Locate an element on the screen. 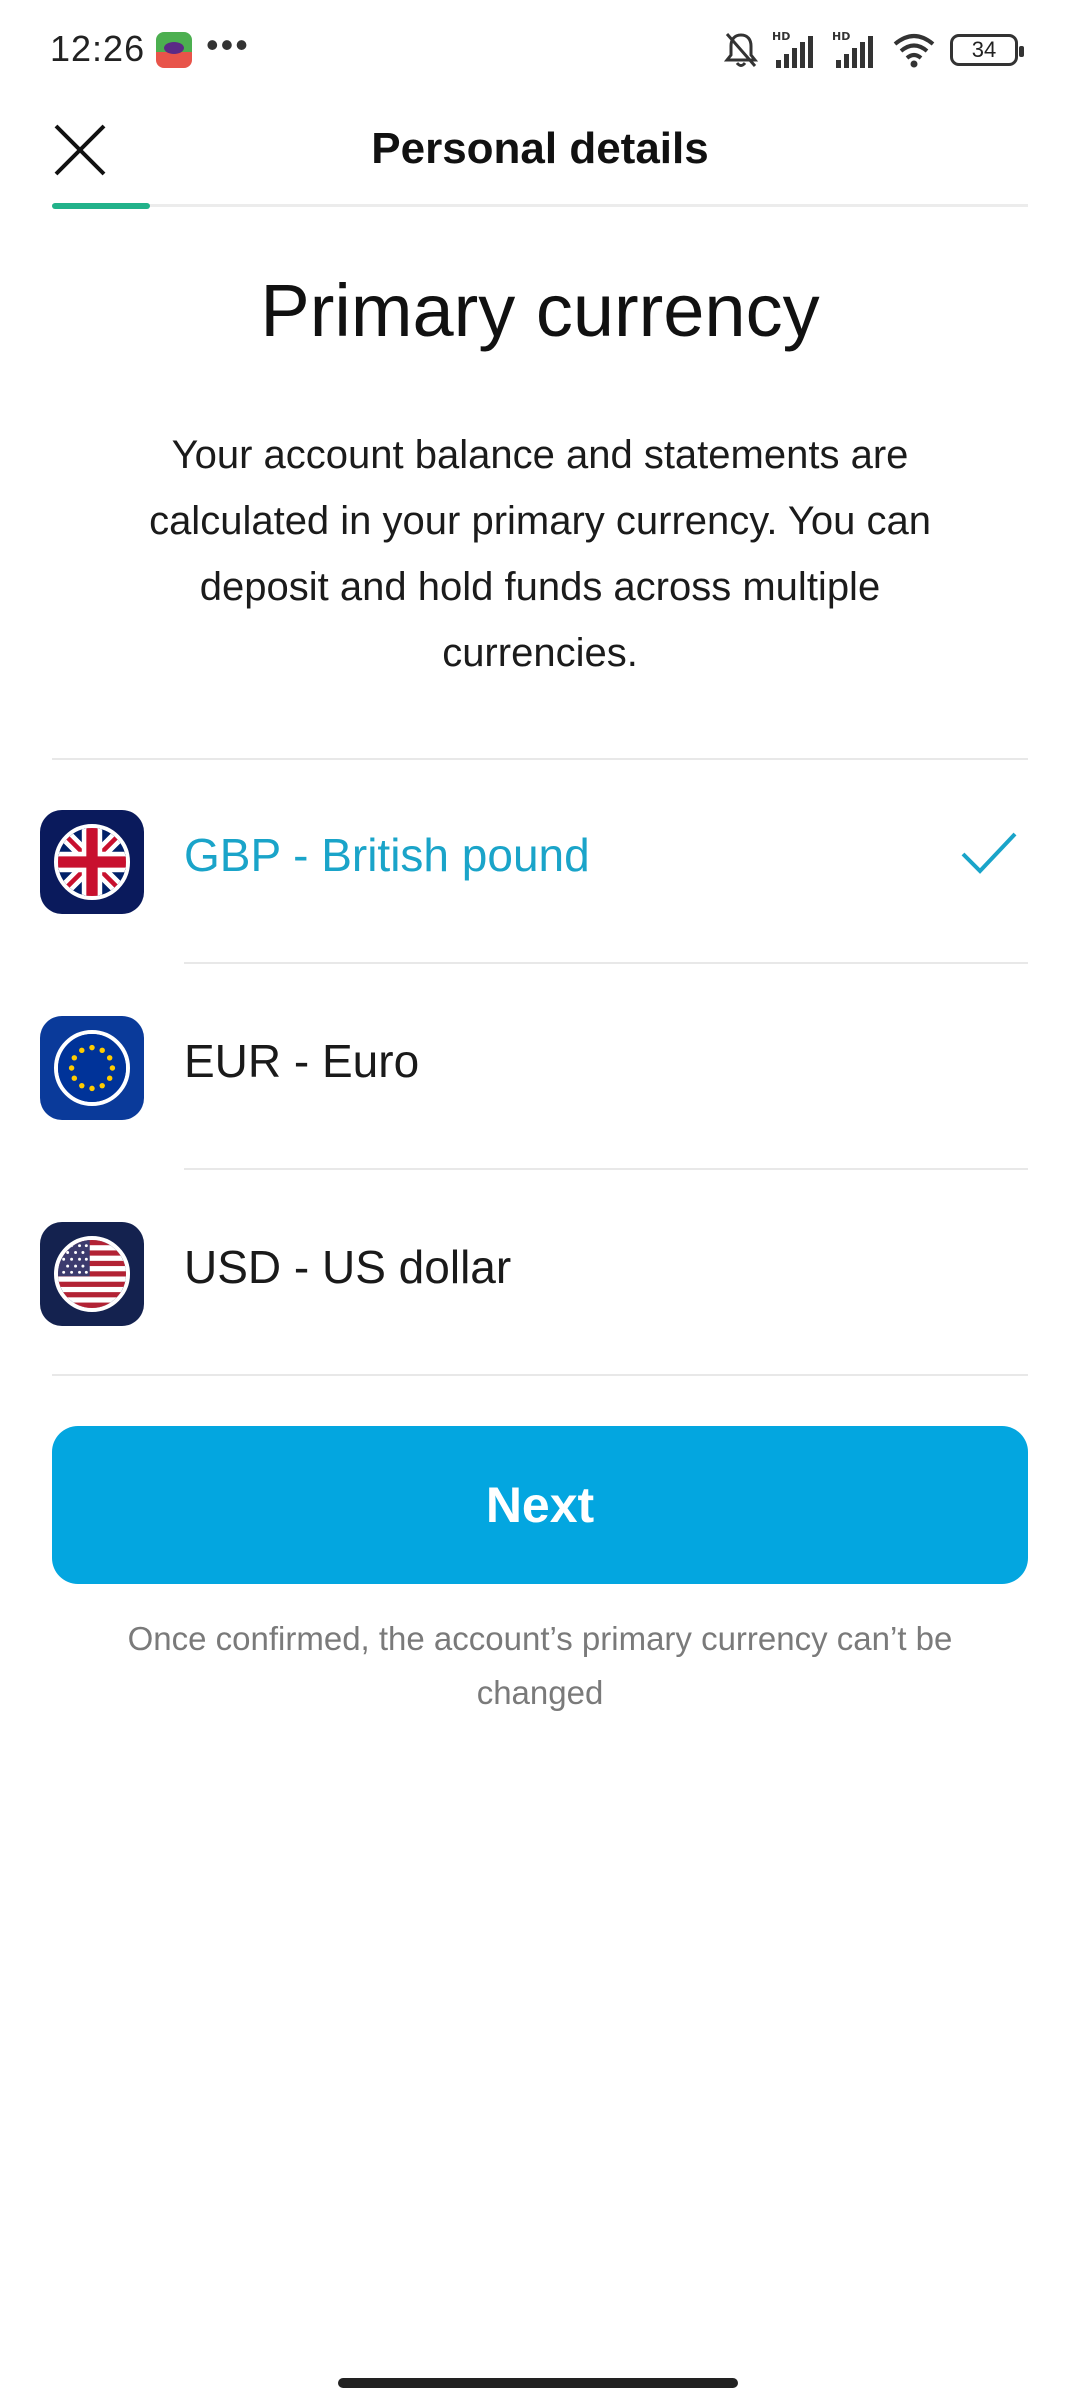  currency-option-gbp: GBP - British pound is located at coordinates (540, 861).